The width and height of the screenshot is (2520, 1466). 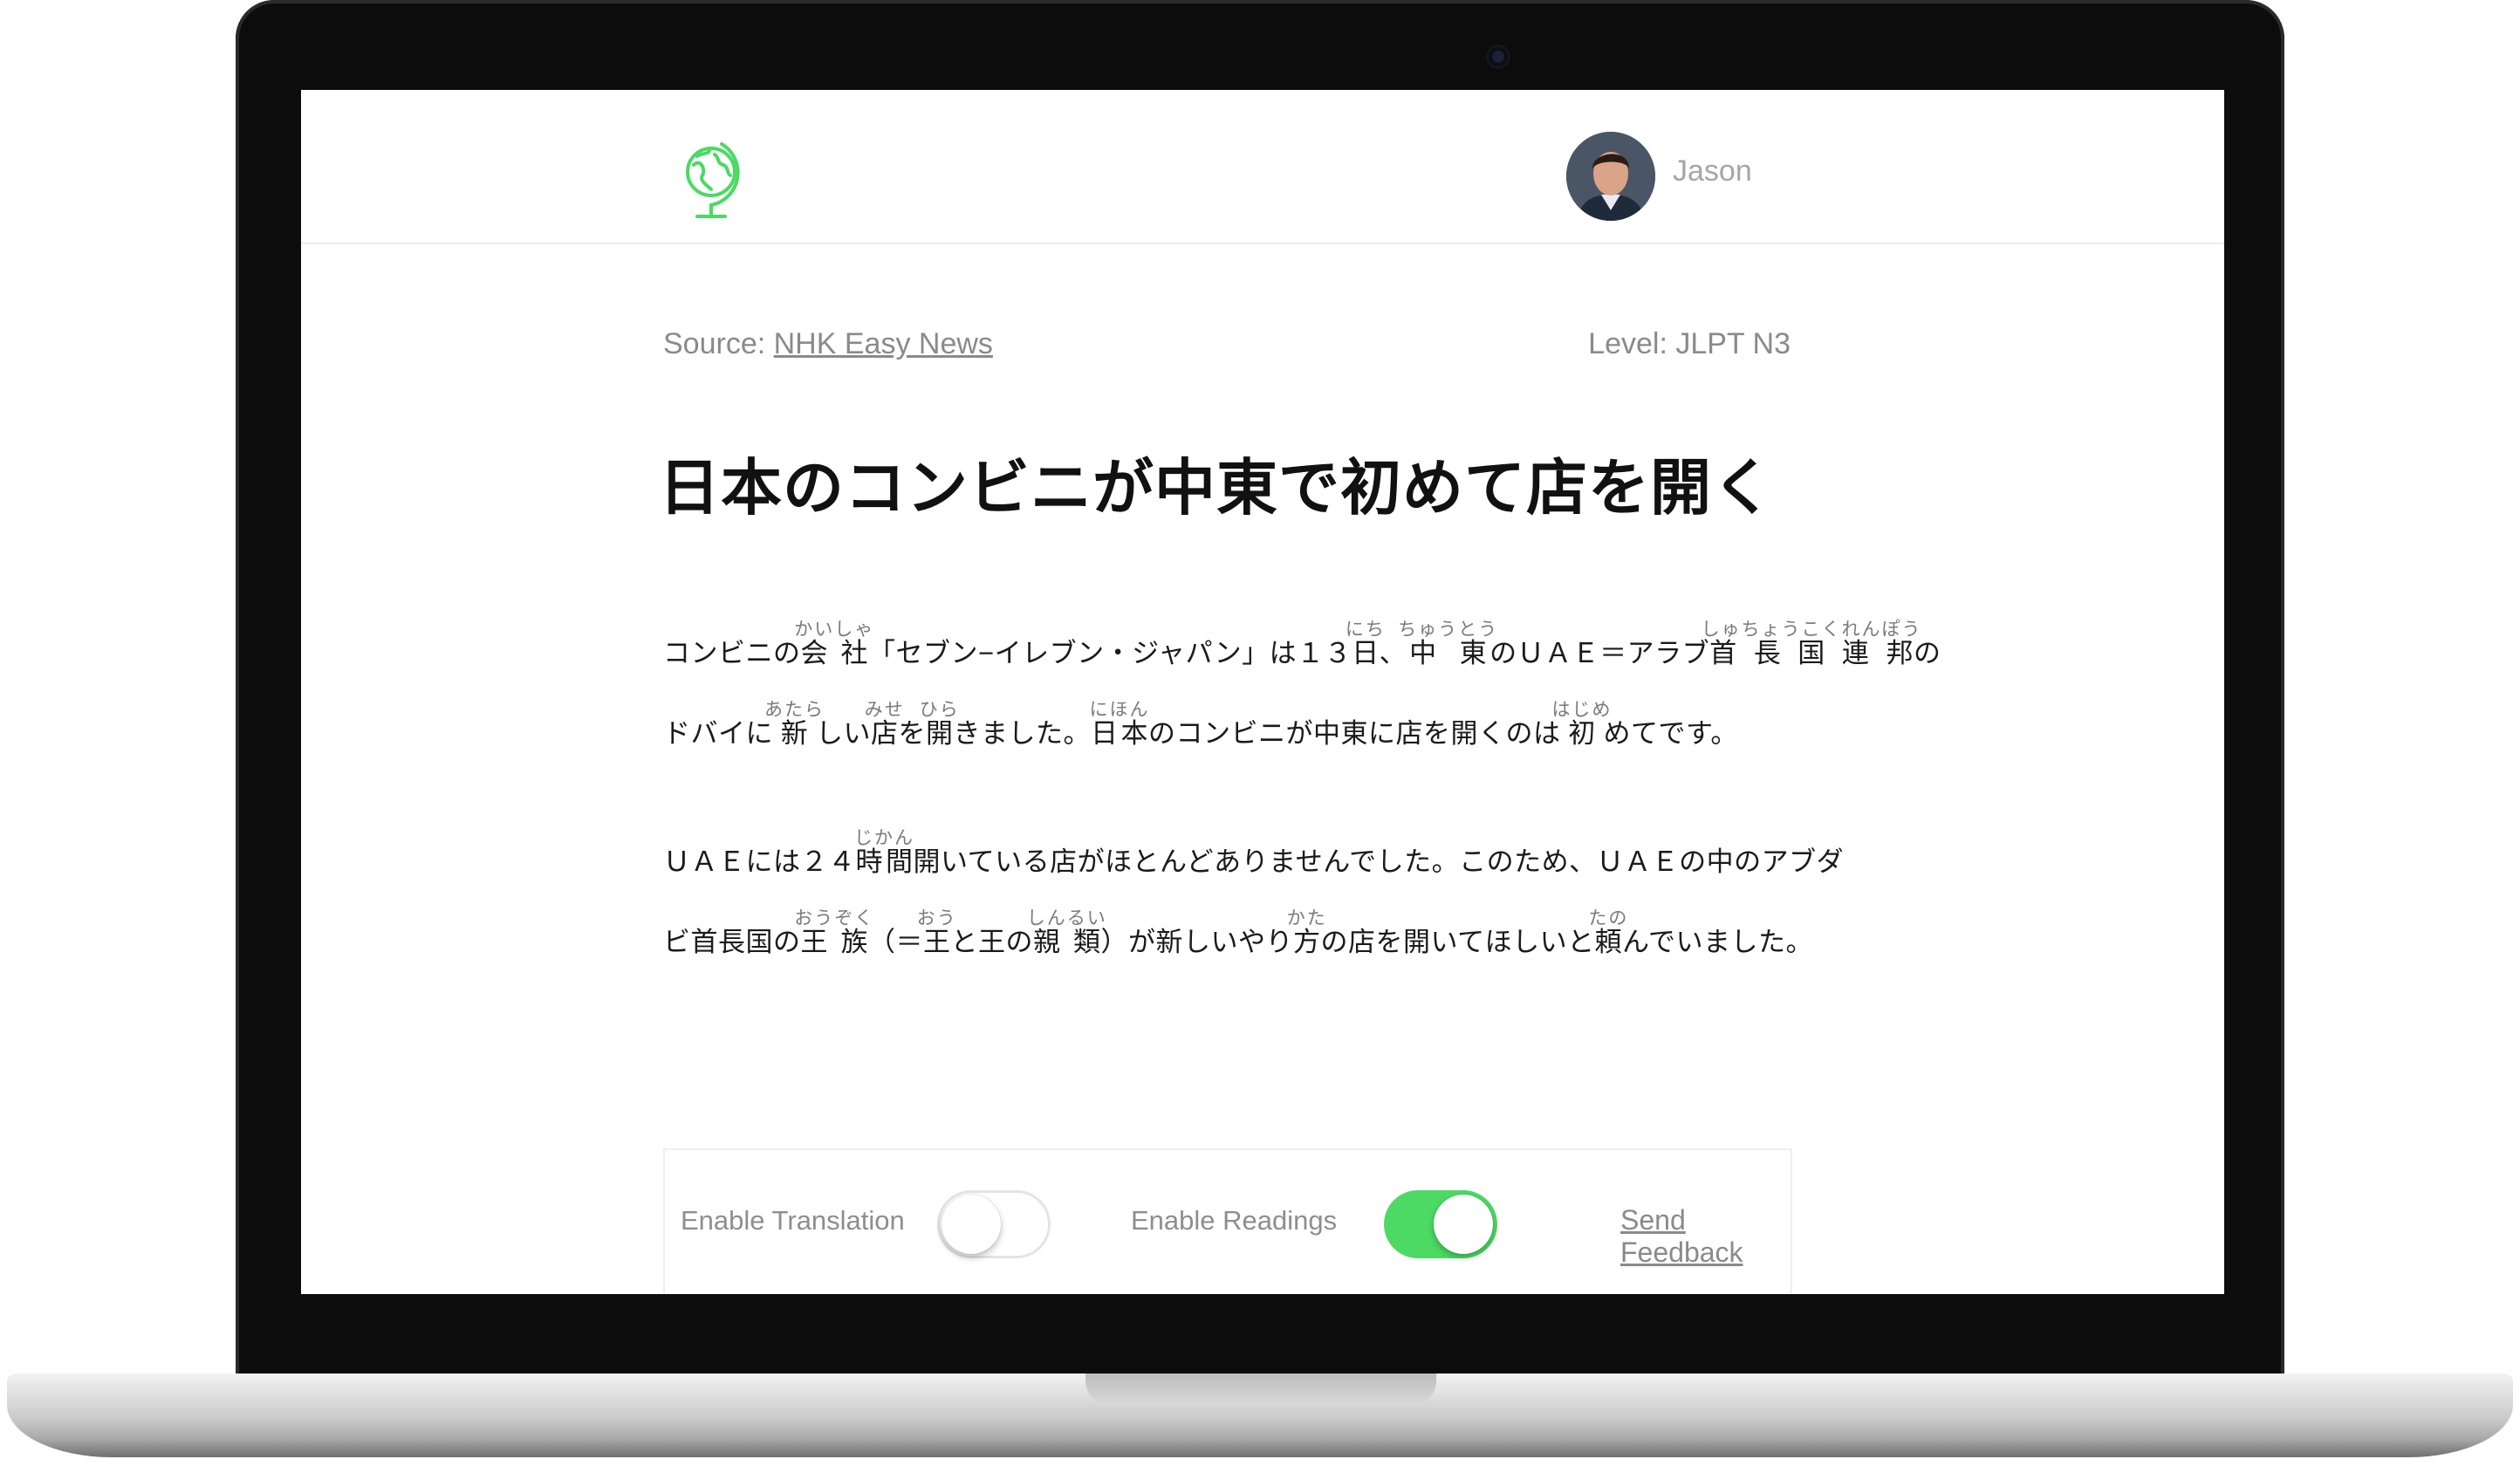 What do you see at coordinates (884, 710) in the screenshot?
I see `furigana-reading: みせ` at bounding box center [884, 710].